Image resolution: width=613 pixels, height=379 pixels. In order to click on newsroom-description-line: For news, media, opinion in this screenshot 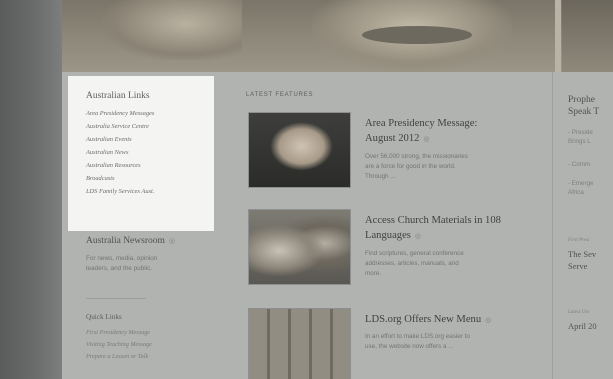, I will do `click(122, 258)`.